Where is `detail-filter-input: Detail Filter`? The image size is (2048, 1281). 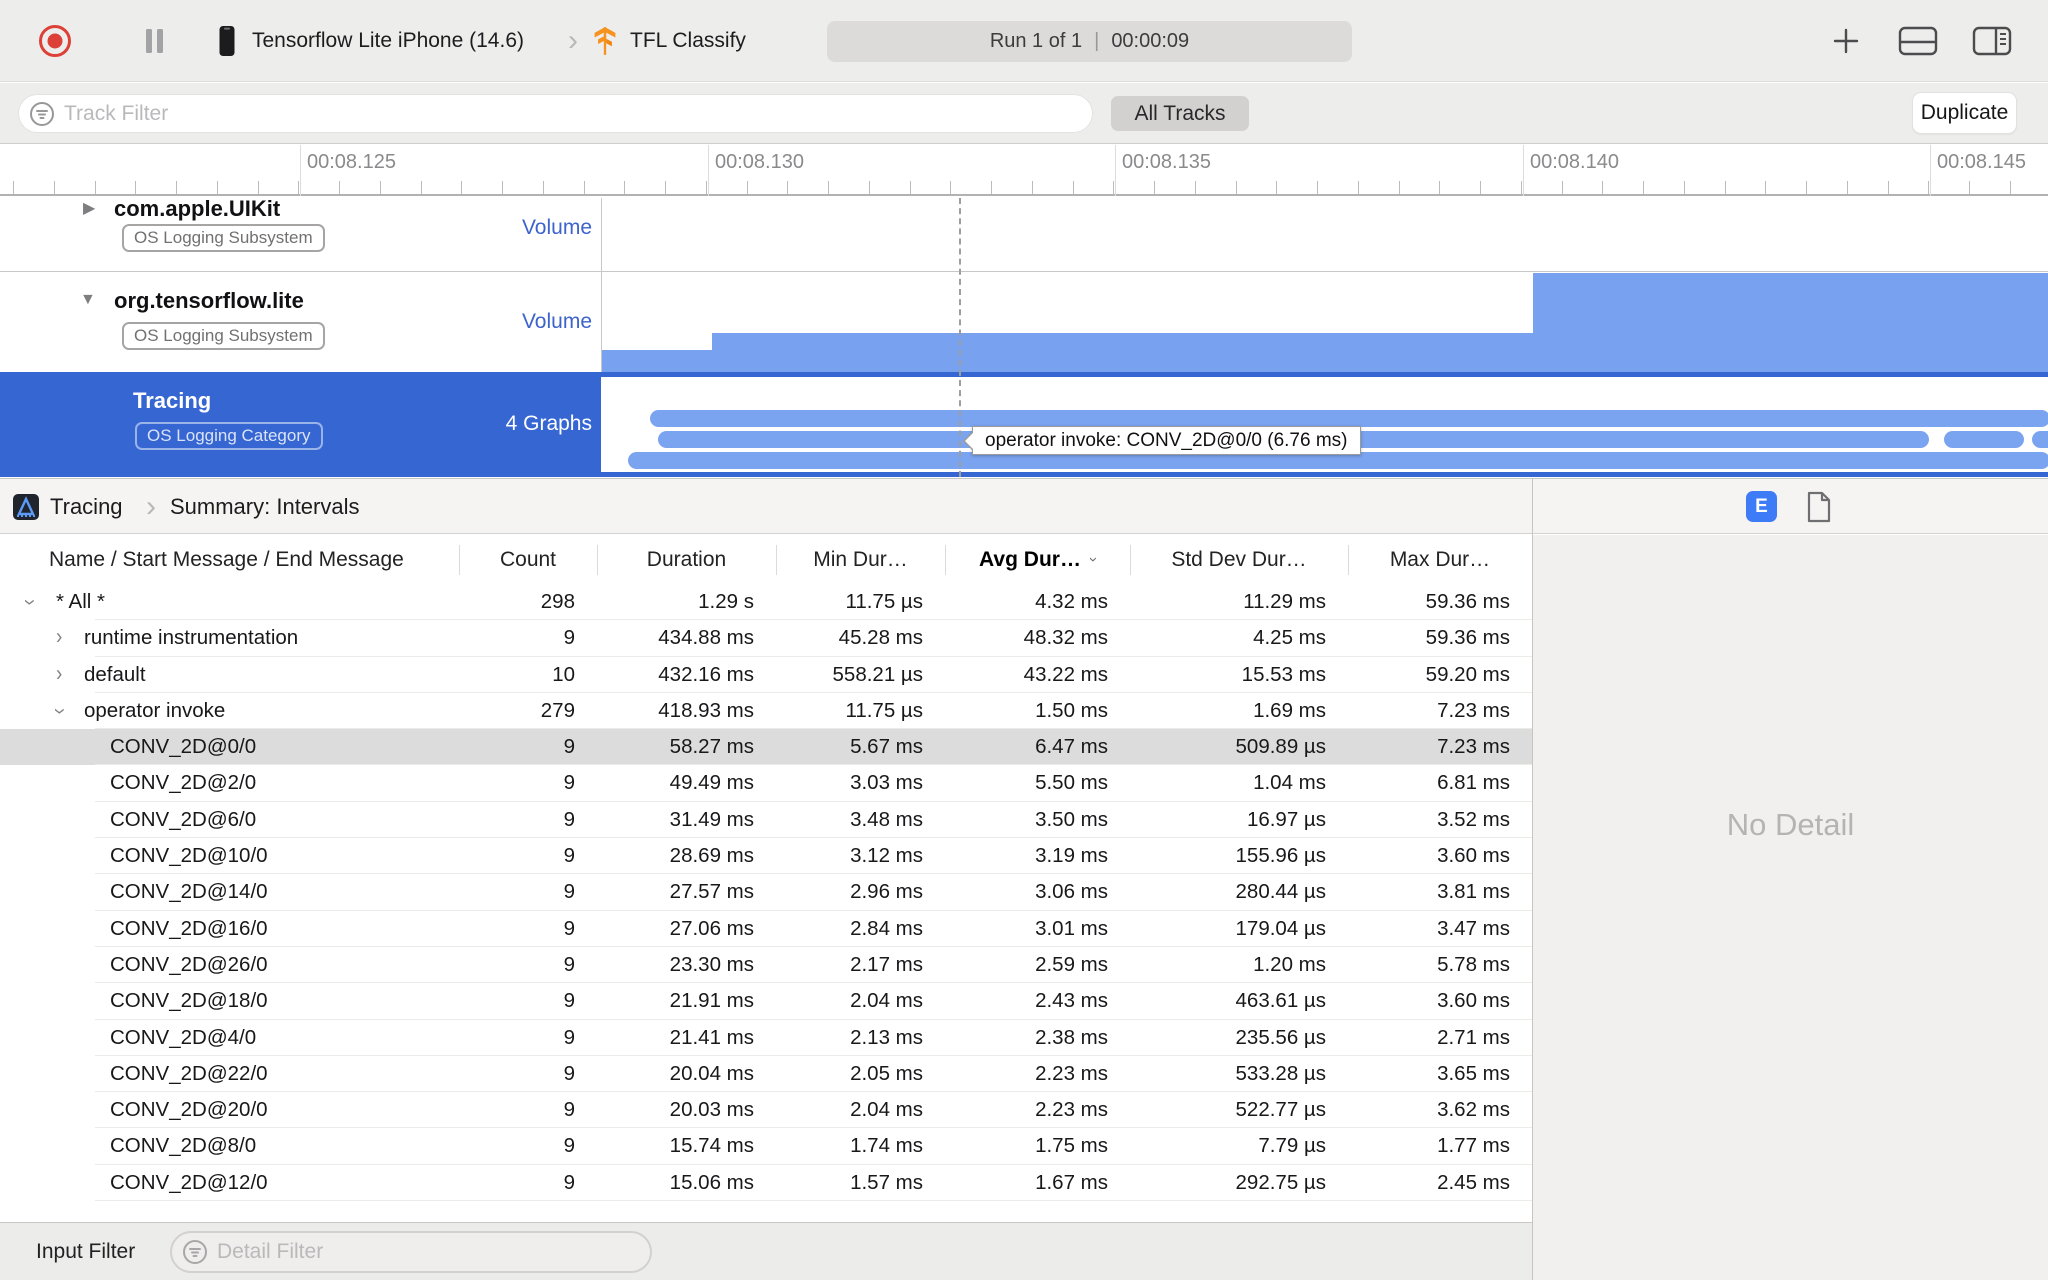
detail-filter-input: Detail Filter is located at coordinates (411, 1252).